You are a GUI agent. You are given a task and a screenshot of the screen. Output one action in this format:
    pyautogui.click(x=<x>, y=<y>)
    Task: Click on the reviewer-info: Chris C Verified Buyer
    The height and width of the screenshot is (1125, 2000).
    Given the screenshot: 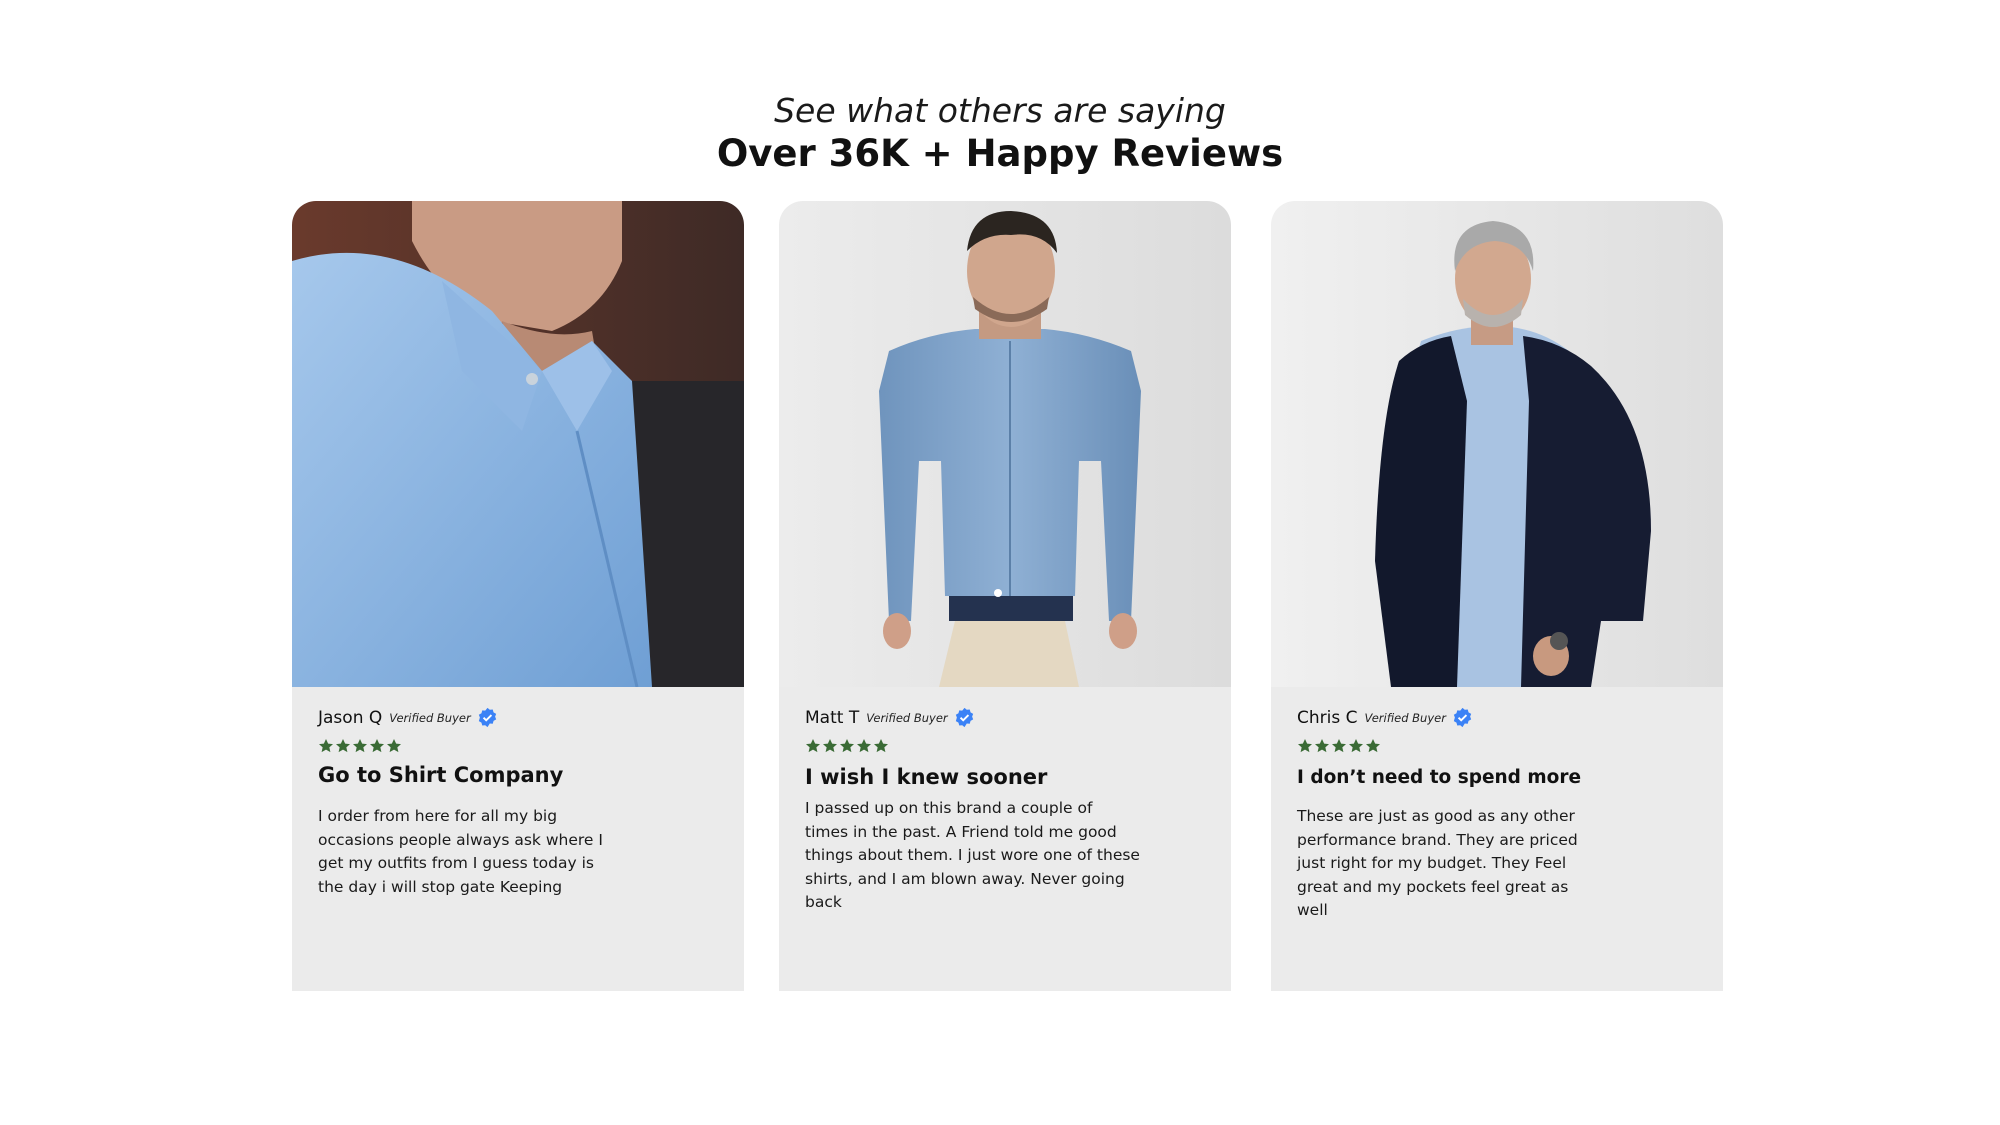 What is the action you would take?
    pyautogui.click(x=1385, y=717)
    